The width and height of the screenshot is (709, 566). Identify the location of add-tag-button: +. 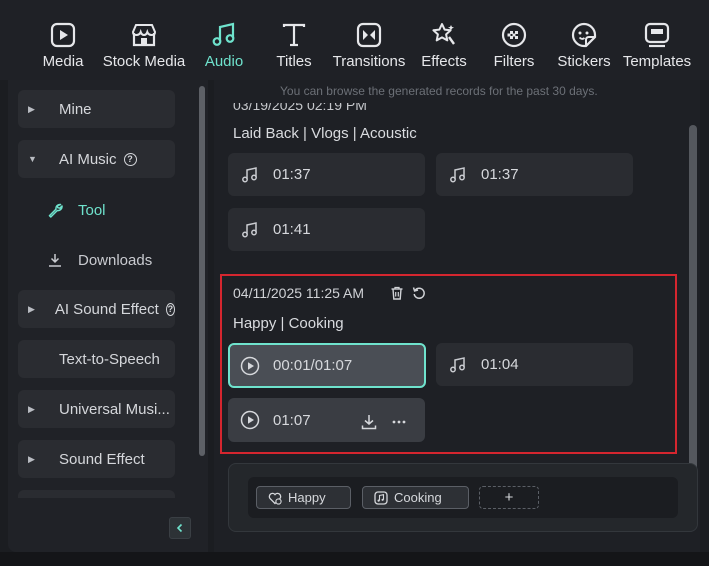
(509, 497).